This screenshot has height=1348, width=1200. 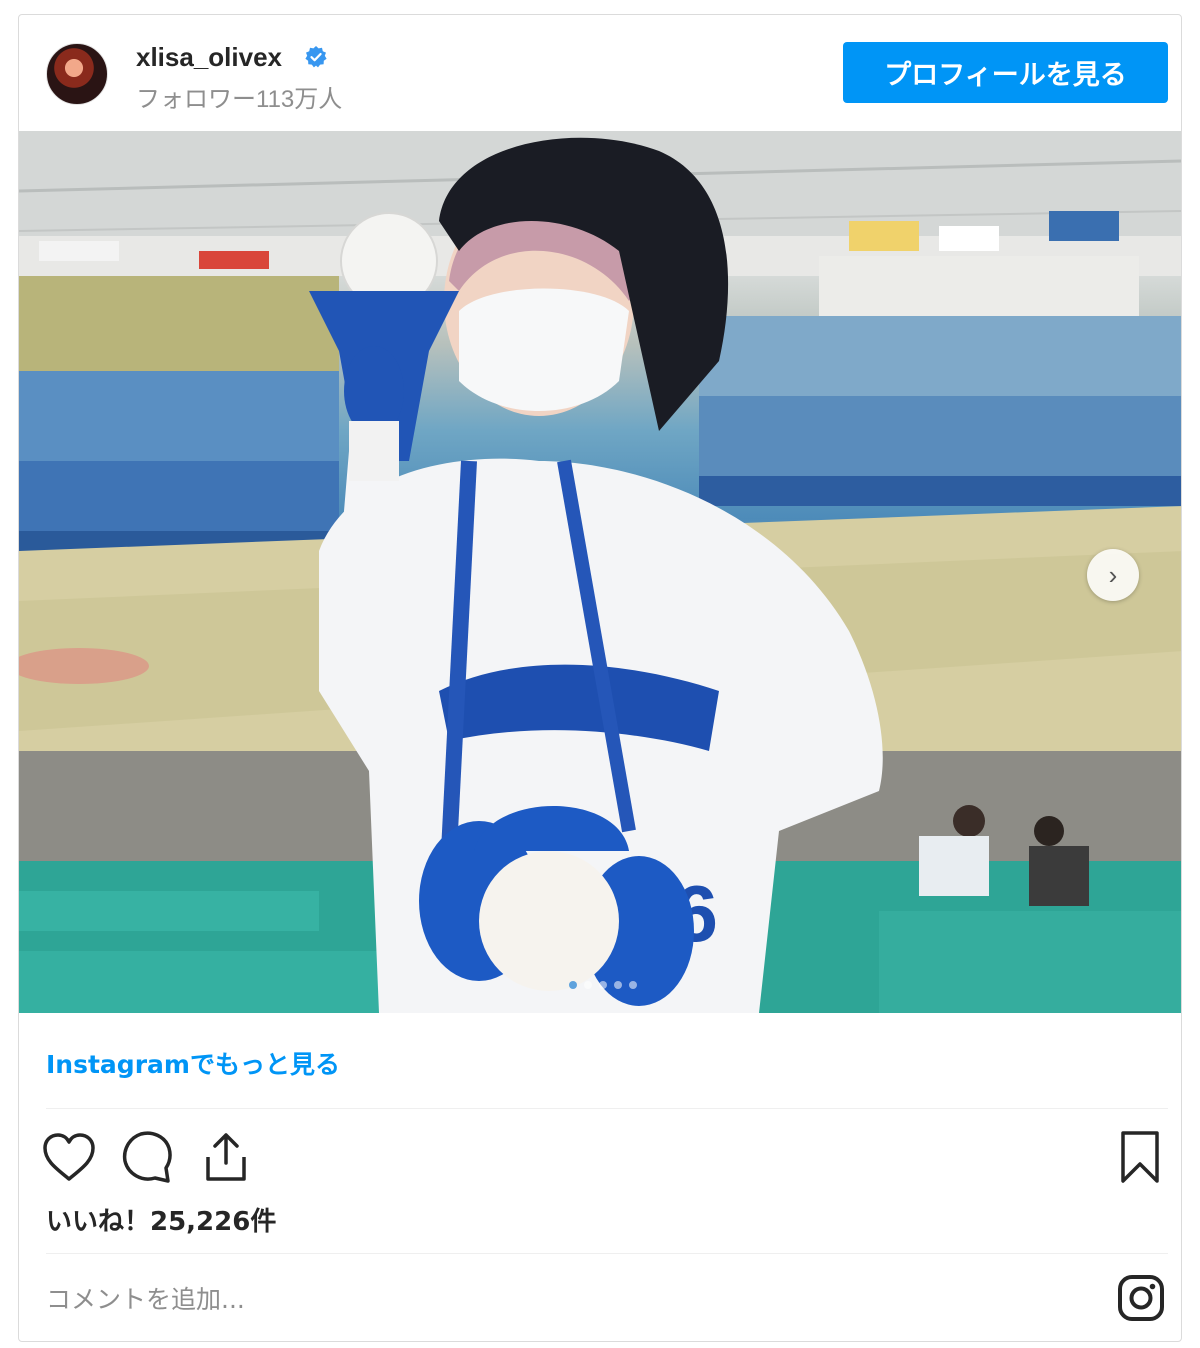 What do you see at coordinates (69, 1157) in the screenshot?
I see `heart-icon` at bounding box center [69, 1157].